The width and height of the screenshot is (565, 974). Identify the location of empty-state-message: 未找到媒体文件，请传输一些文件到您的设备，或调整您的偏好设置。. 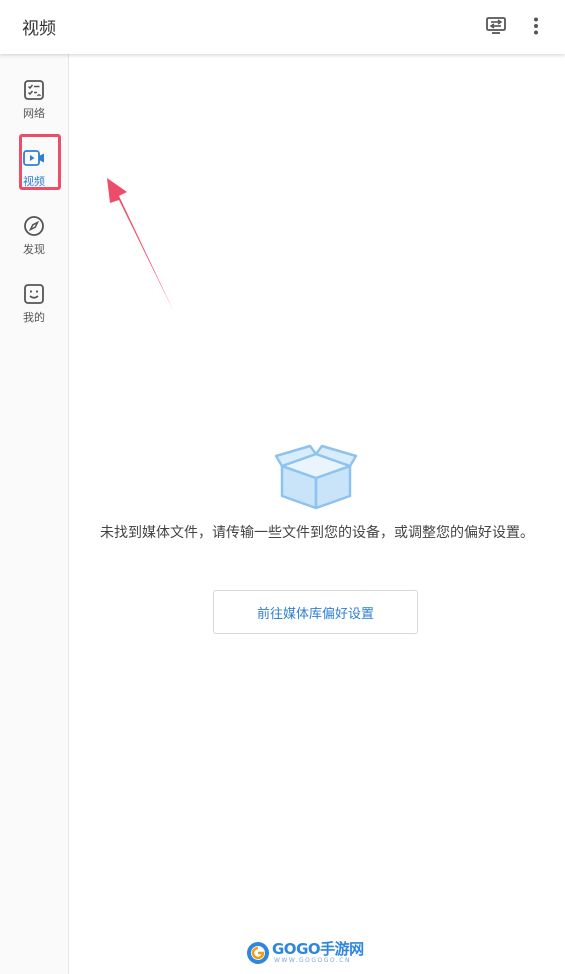
(317, 533).